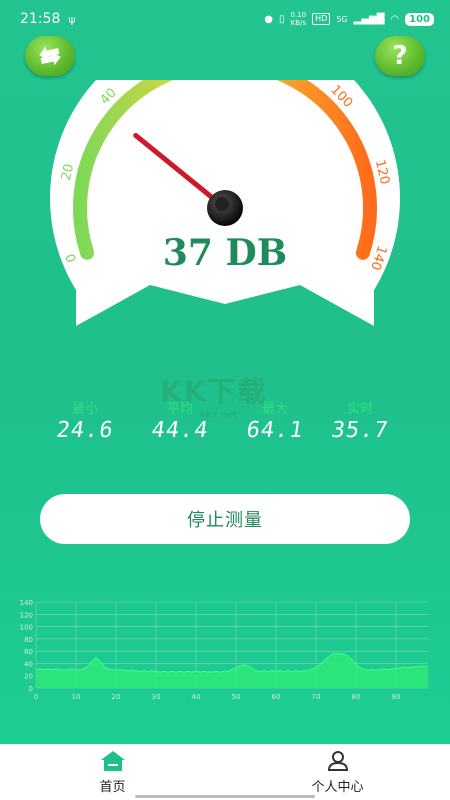  I want to click on chart-x-tick-label: 0, so click(36, 697).